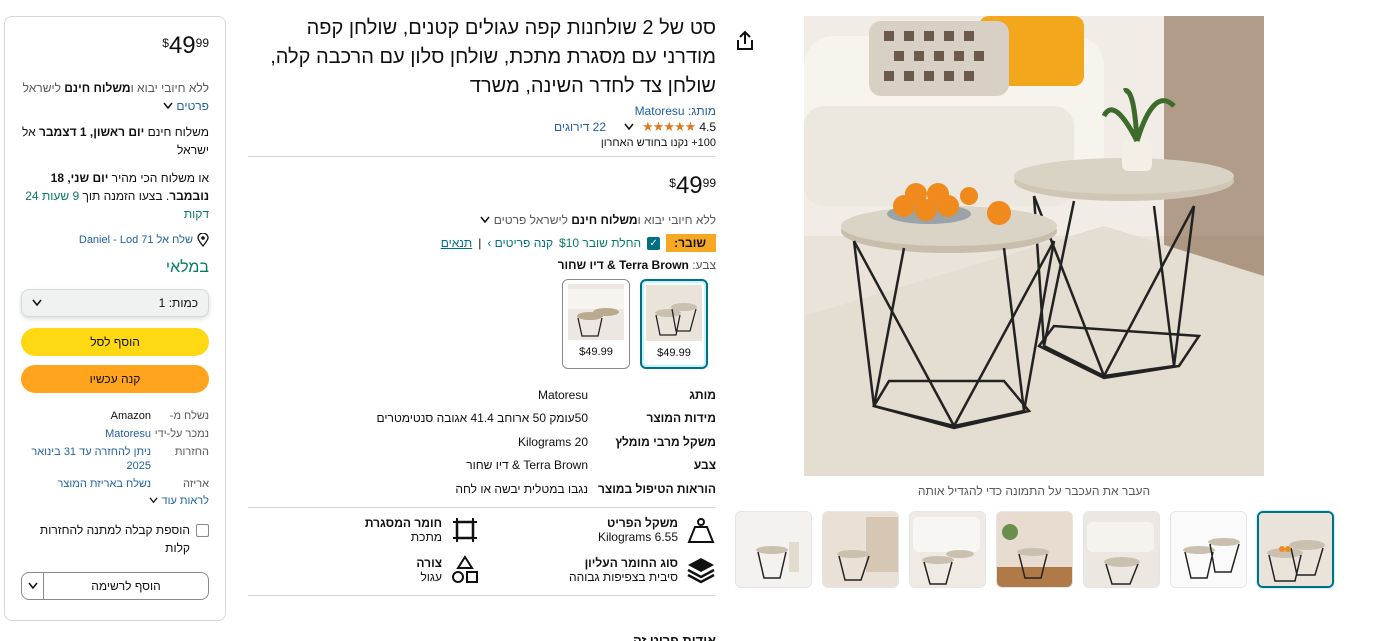 The height and width of the screenshot is (641, 1382). Describe the element at coordinates (482, 156) in the screenshot. I see `divider` at that location.